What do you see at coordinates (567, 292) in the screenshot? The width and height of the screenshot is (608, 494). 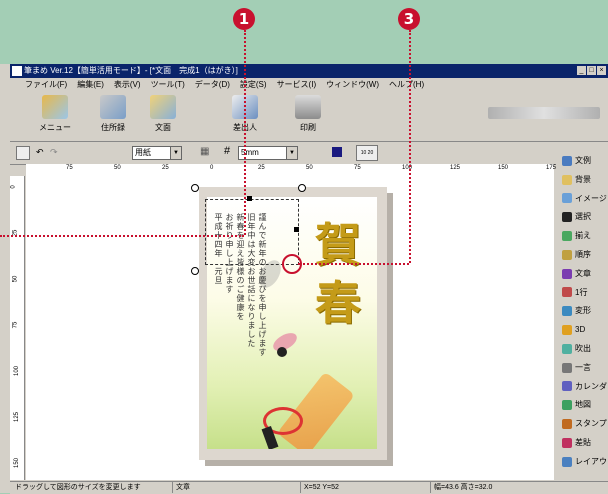 I see `one-line-icon` at bounding box center [567, 292].